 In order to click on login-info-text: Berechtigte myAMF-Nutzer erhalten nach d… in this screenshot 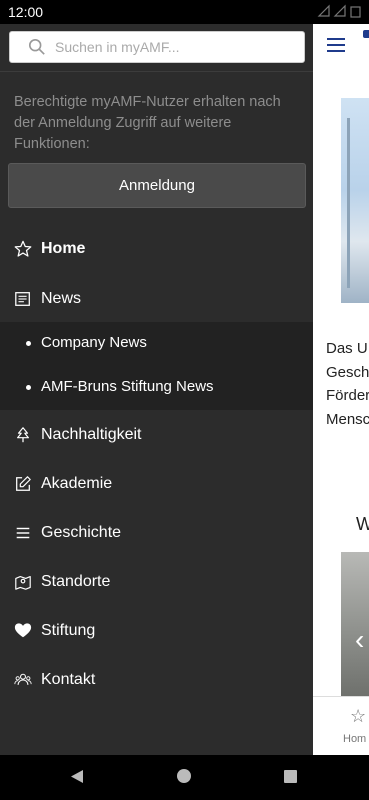, I will do `click(147, 123)`.